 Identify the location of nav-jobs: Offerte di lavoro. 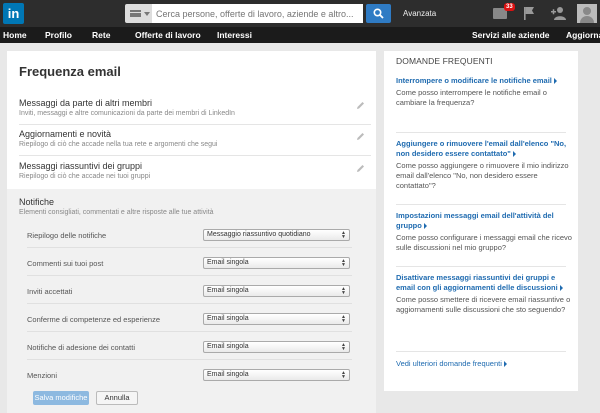
(168, 35).